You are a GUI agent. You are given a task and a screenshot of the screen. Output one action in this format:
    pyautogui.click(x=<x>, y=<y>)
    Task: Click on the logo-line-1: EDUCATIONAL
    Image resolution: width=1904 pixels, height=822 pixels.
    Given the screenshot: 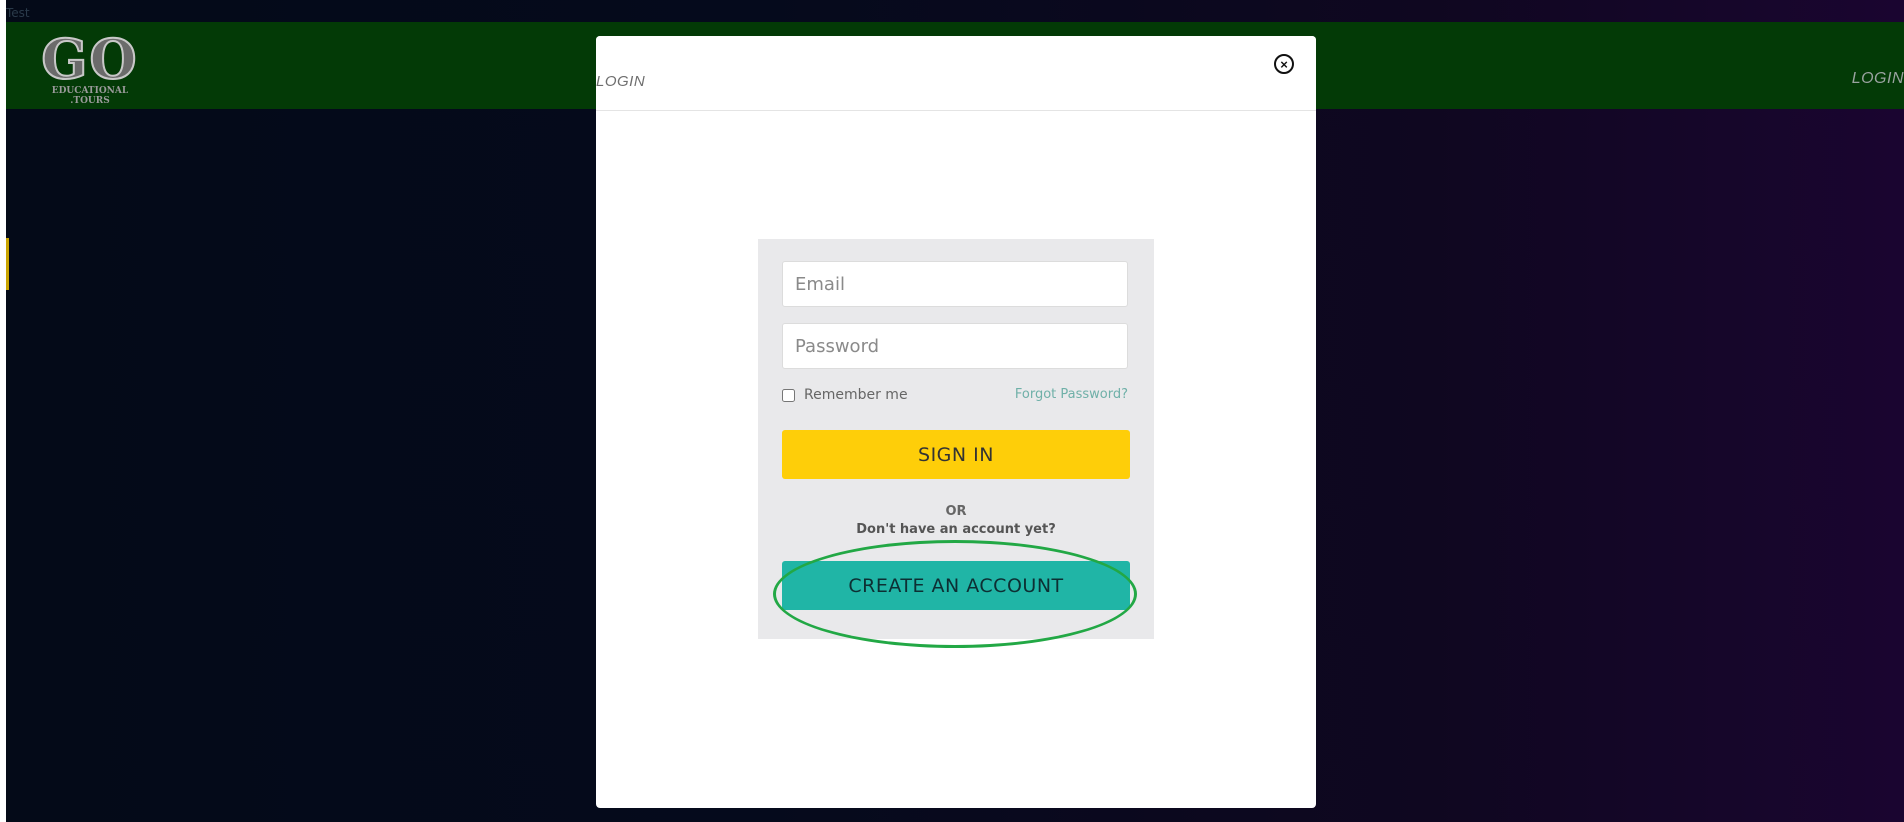 What is the action you would take?
    pyautogui.click(x=90, y=91)
    